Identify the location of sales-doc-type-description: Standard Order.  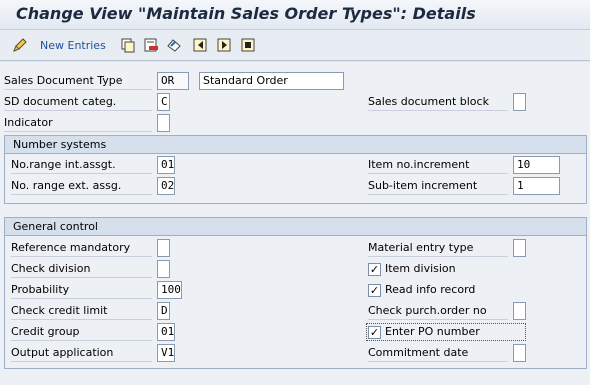
(271, 81).